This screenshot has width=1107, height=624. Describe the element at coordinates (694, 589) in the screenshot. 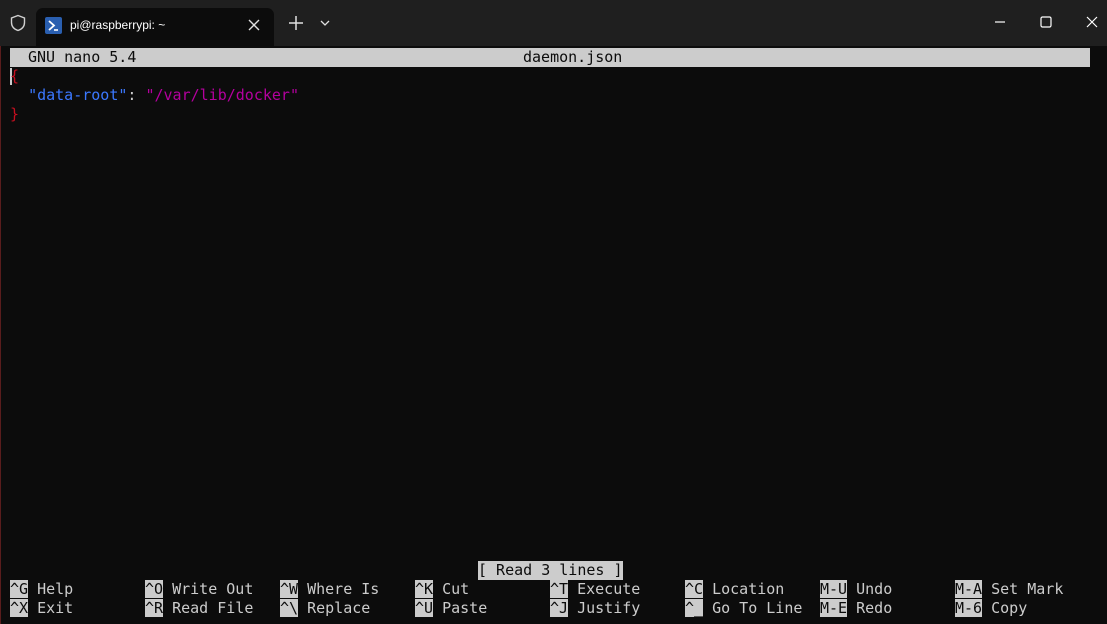

I see `shortcut-key: ^C` at that location.